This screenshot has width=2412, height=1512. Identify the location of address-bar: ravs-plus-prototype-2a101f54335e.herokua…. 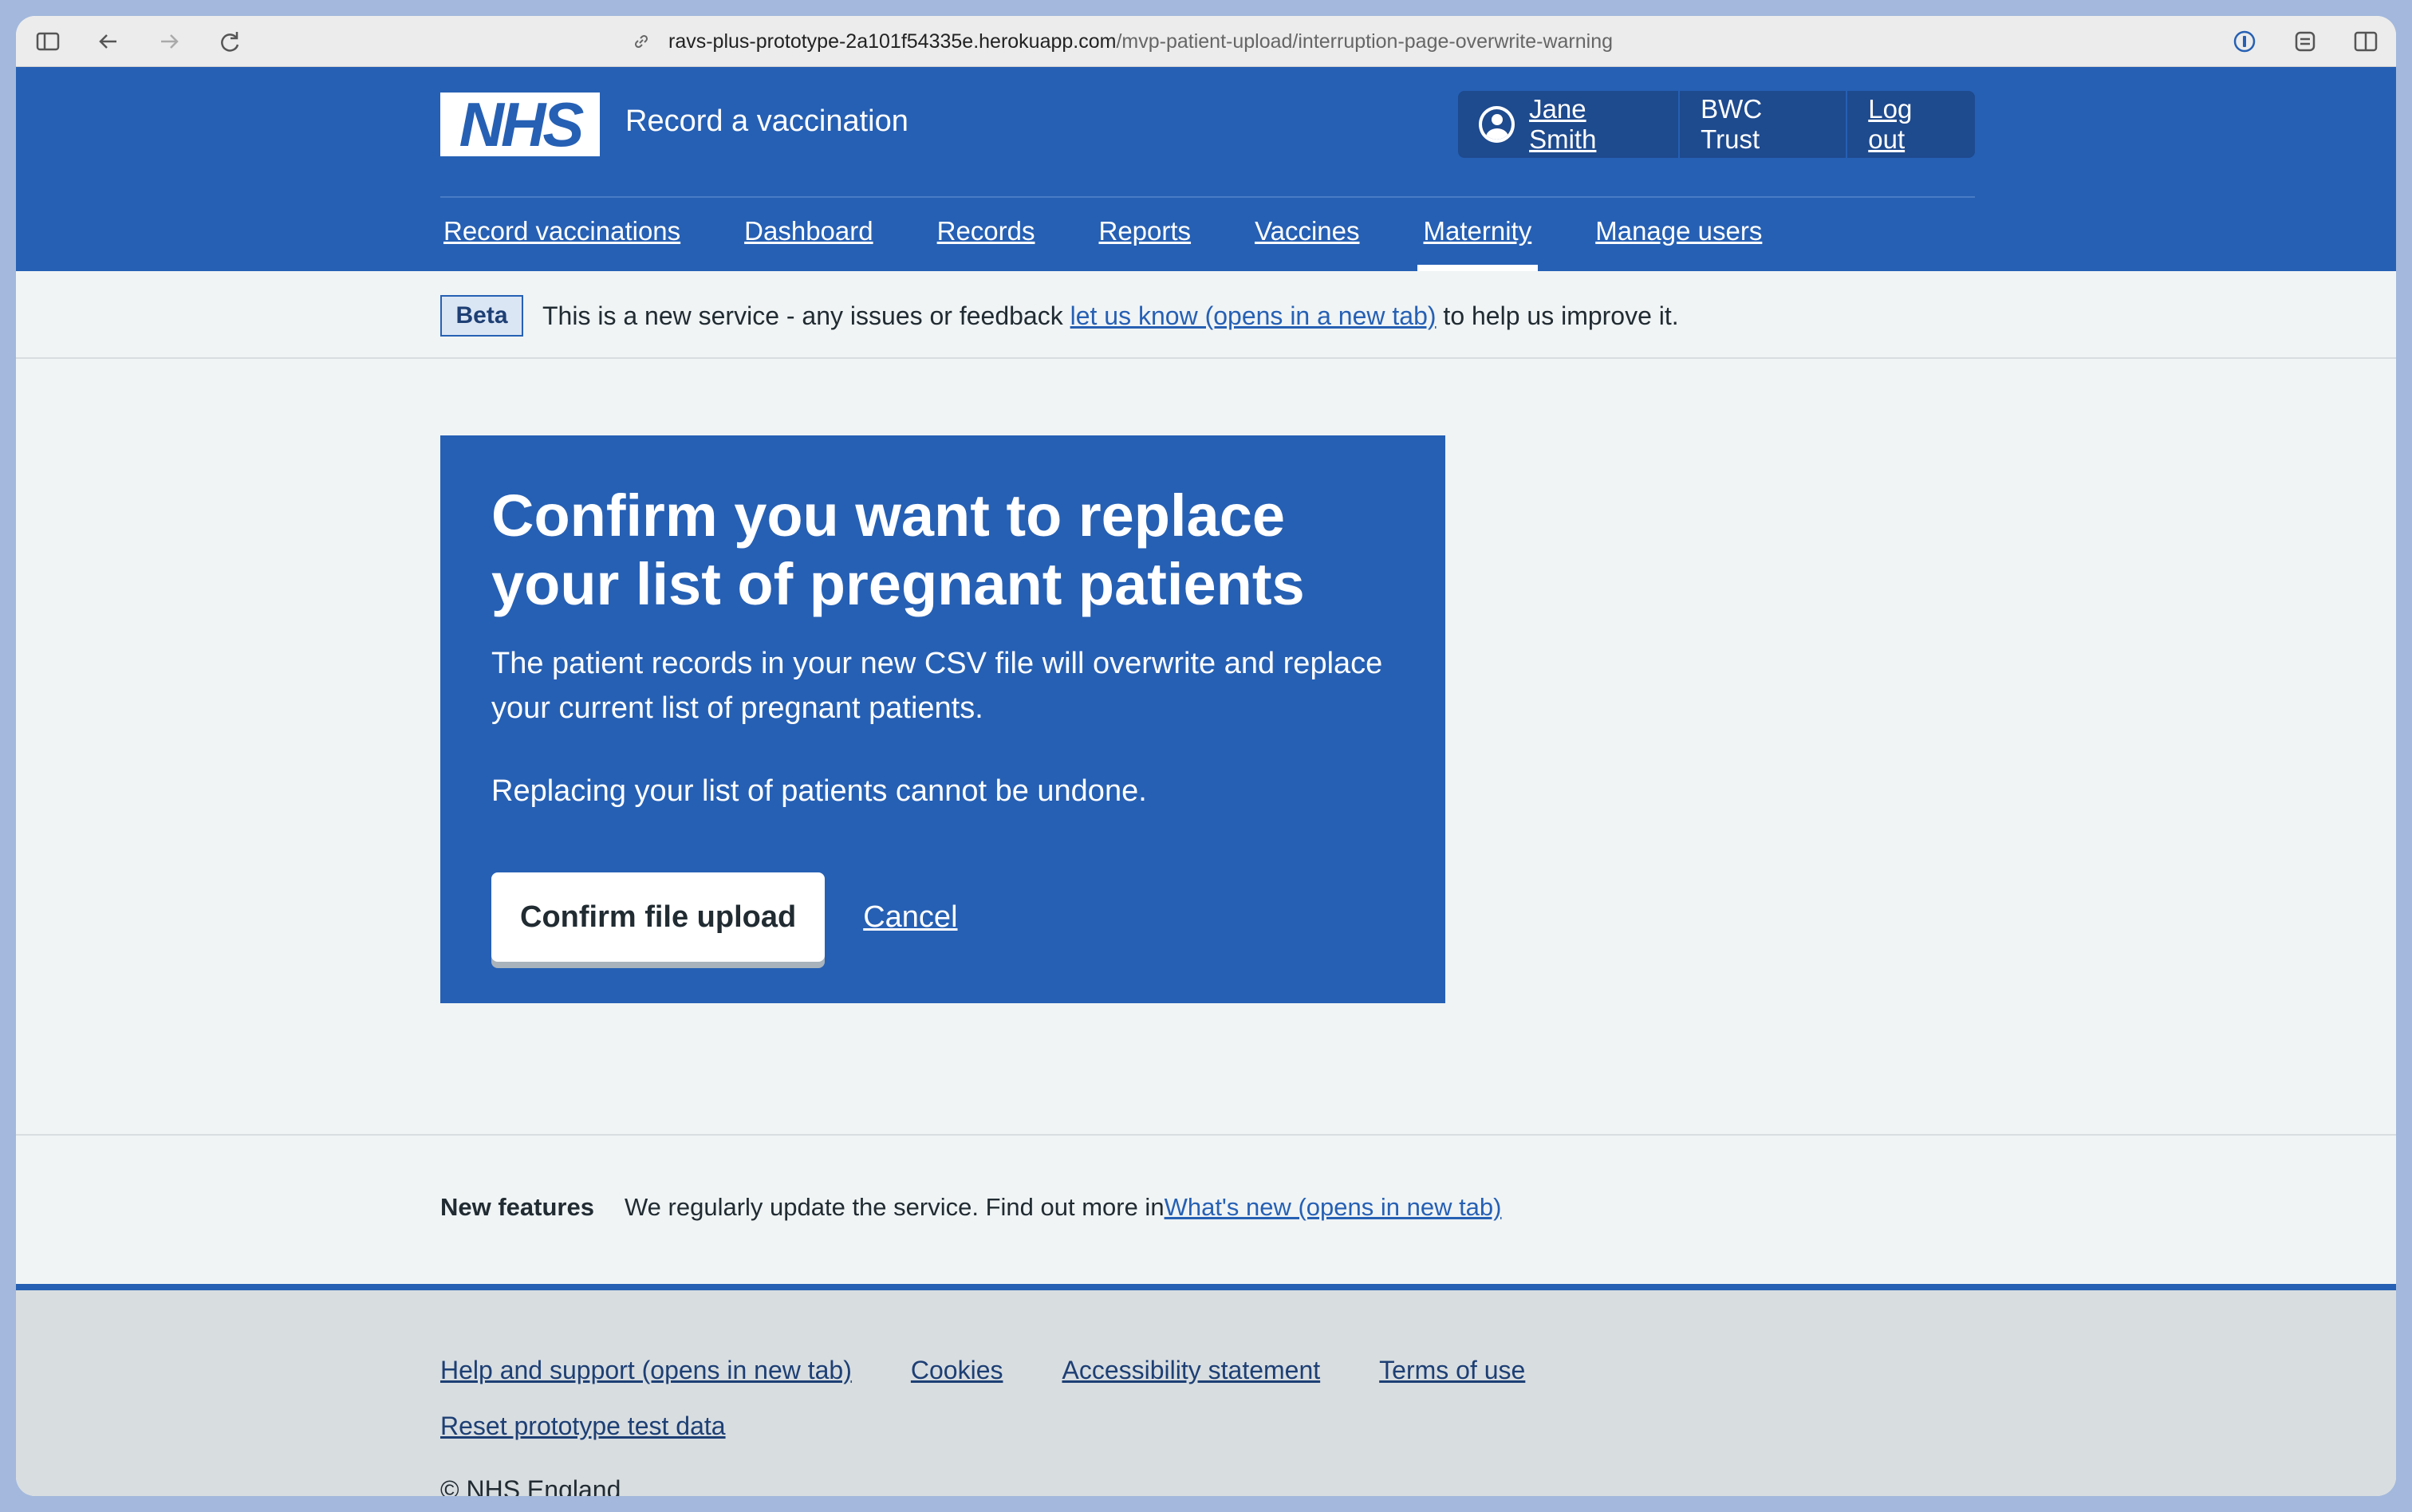
(1140, 41).